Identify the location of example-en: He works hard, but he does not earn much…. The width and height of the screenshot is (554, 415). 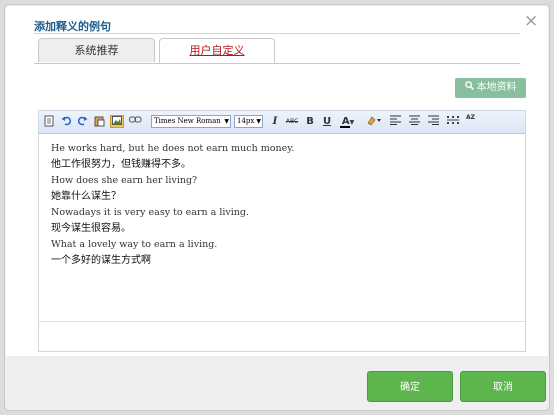
(173, 148).